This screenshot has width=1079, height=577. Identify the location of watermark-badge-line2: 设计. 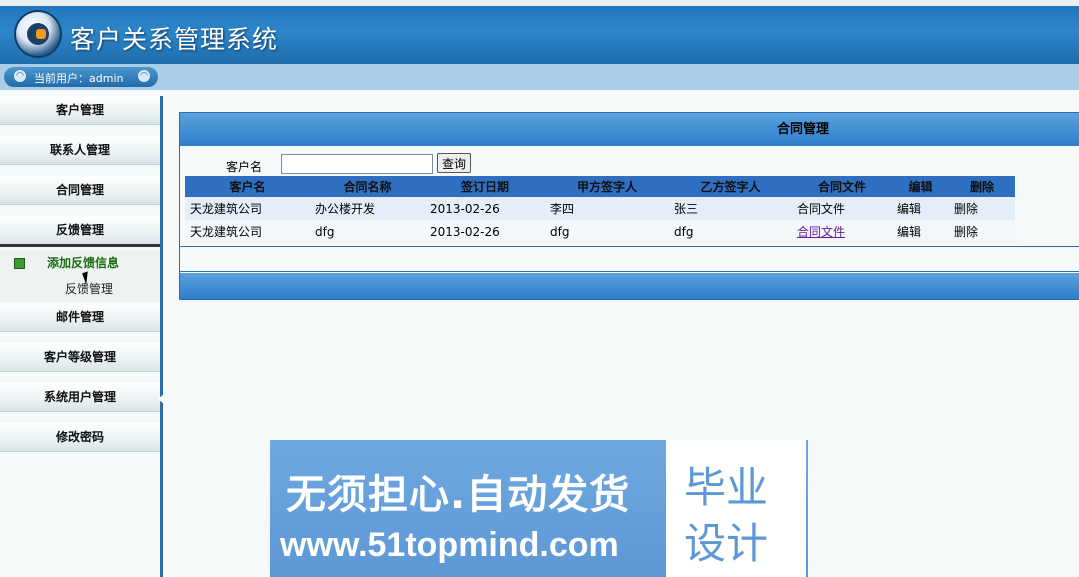
(726, 543).